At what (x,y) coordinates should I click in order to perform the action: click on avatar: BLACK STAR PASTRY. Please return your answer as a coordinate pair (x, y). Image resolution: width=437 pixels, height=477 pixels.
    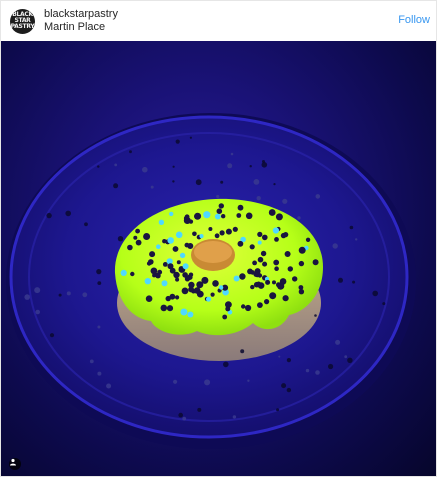
    Looking at the image, I should click on (22, 21).